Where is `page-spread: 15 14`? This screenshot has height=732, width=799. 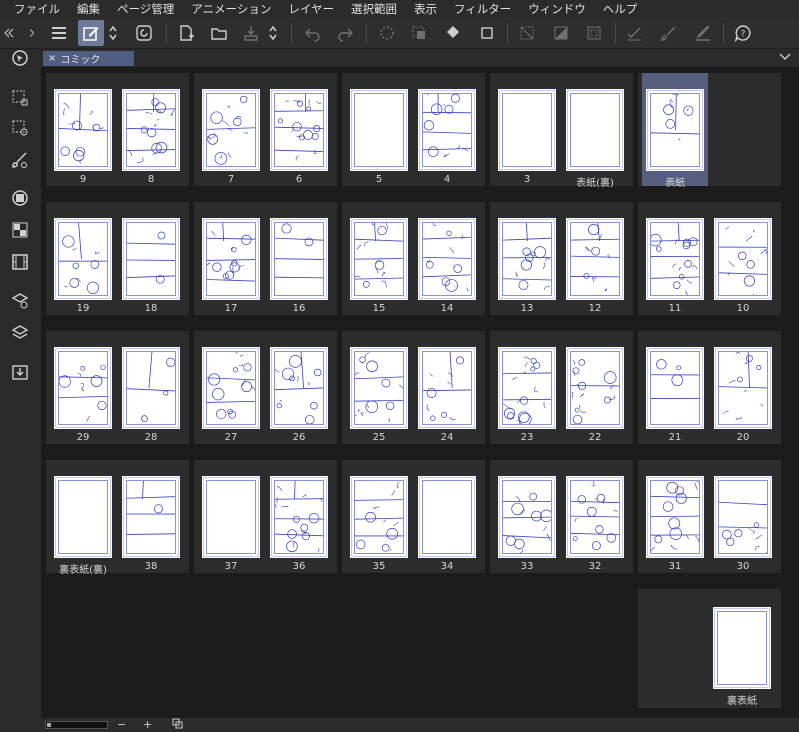 page-spread: 15 14 is located at coordinates (413, 258).